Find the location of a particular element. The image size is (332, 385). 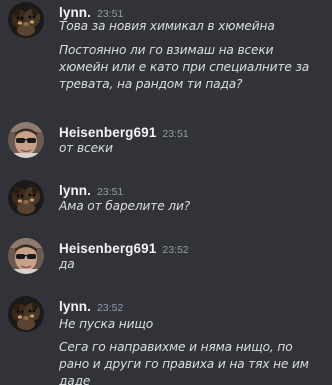

message-header: Heisenberg691 23:52 is located at coordinates (124, 247).